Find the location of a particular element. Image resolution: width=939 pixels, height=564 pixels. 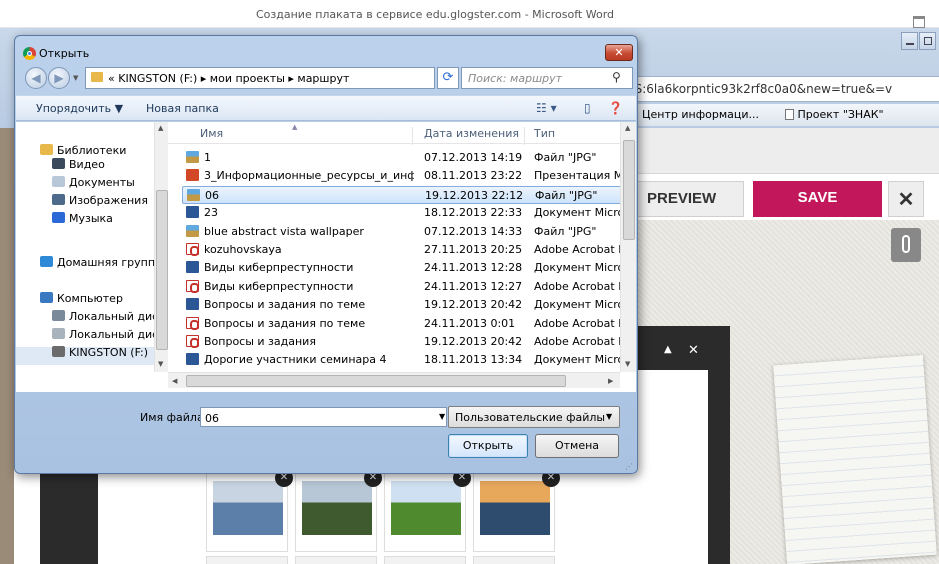

file-date: 07.12.2013 14:19 is located at coordinates (473, 157).